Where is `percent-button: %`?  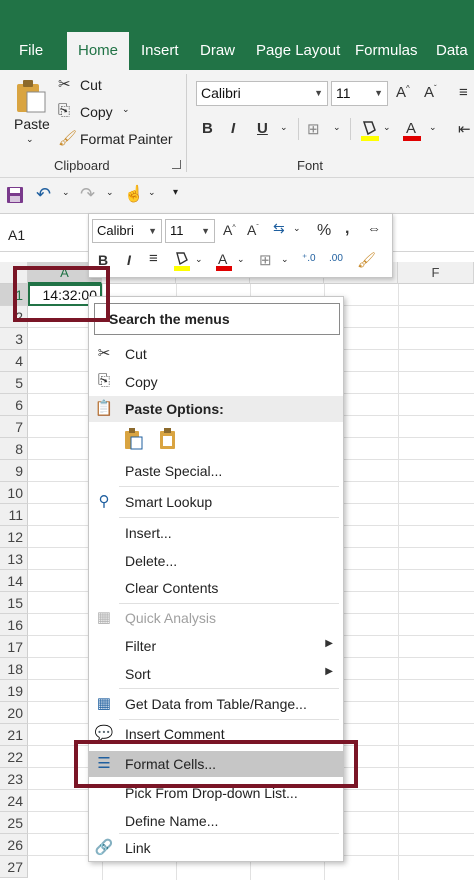
percent-button: % is located at coordinates (324, 231).